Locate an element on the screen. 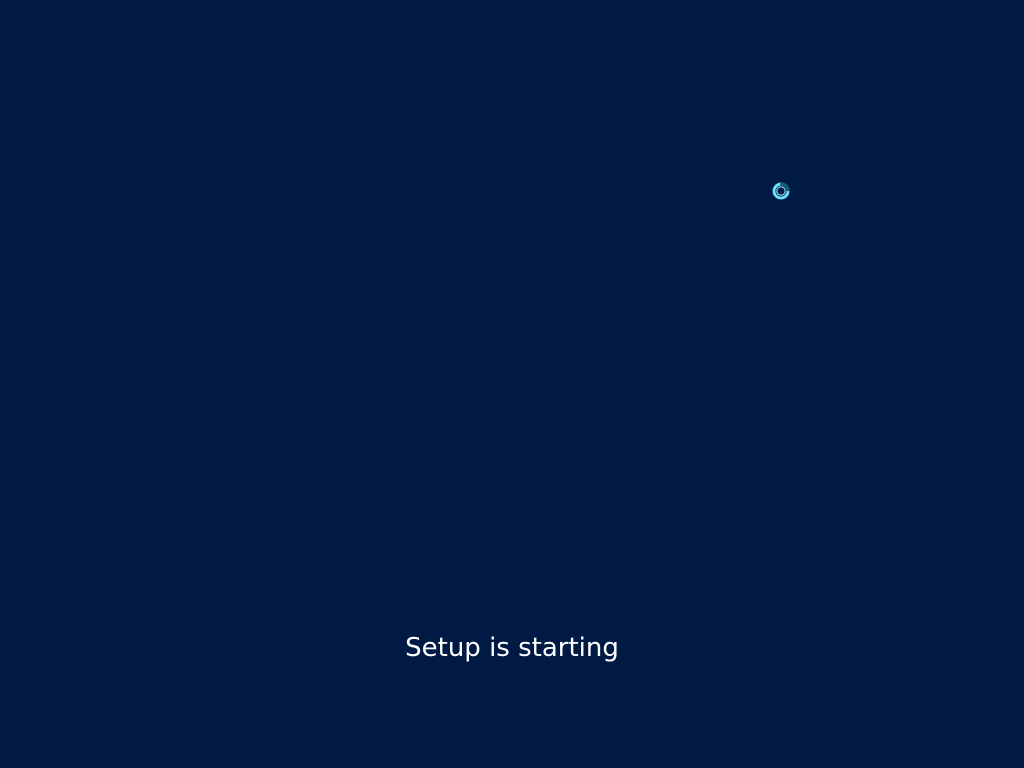 This screenshot has height=768, width=1024. busy-cursor-icon is located at coordinates (781, 191).